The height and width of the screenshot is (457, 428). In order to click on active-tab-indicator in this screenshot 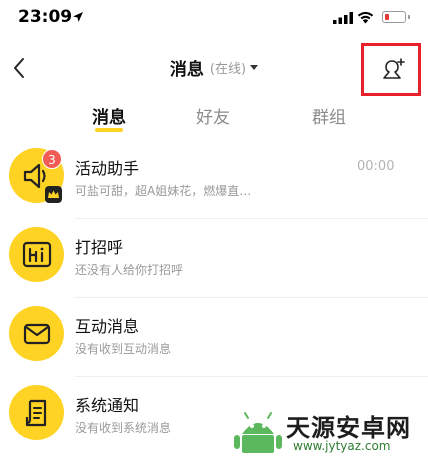, I will do `click(109, 130)`.